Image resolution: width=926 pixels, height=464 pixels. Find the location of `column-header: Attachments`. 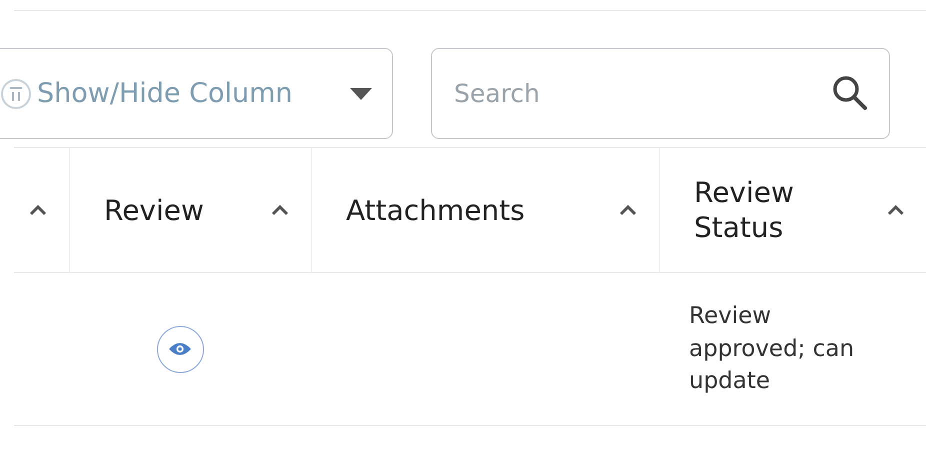

column-header: Attachments is located at coordinates (435, 210).